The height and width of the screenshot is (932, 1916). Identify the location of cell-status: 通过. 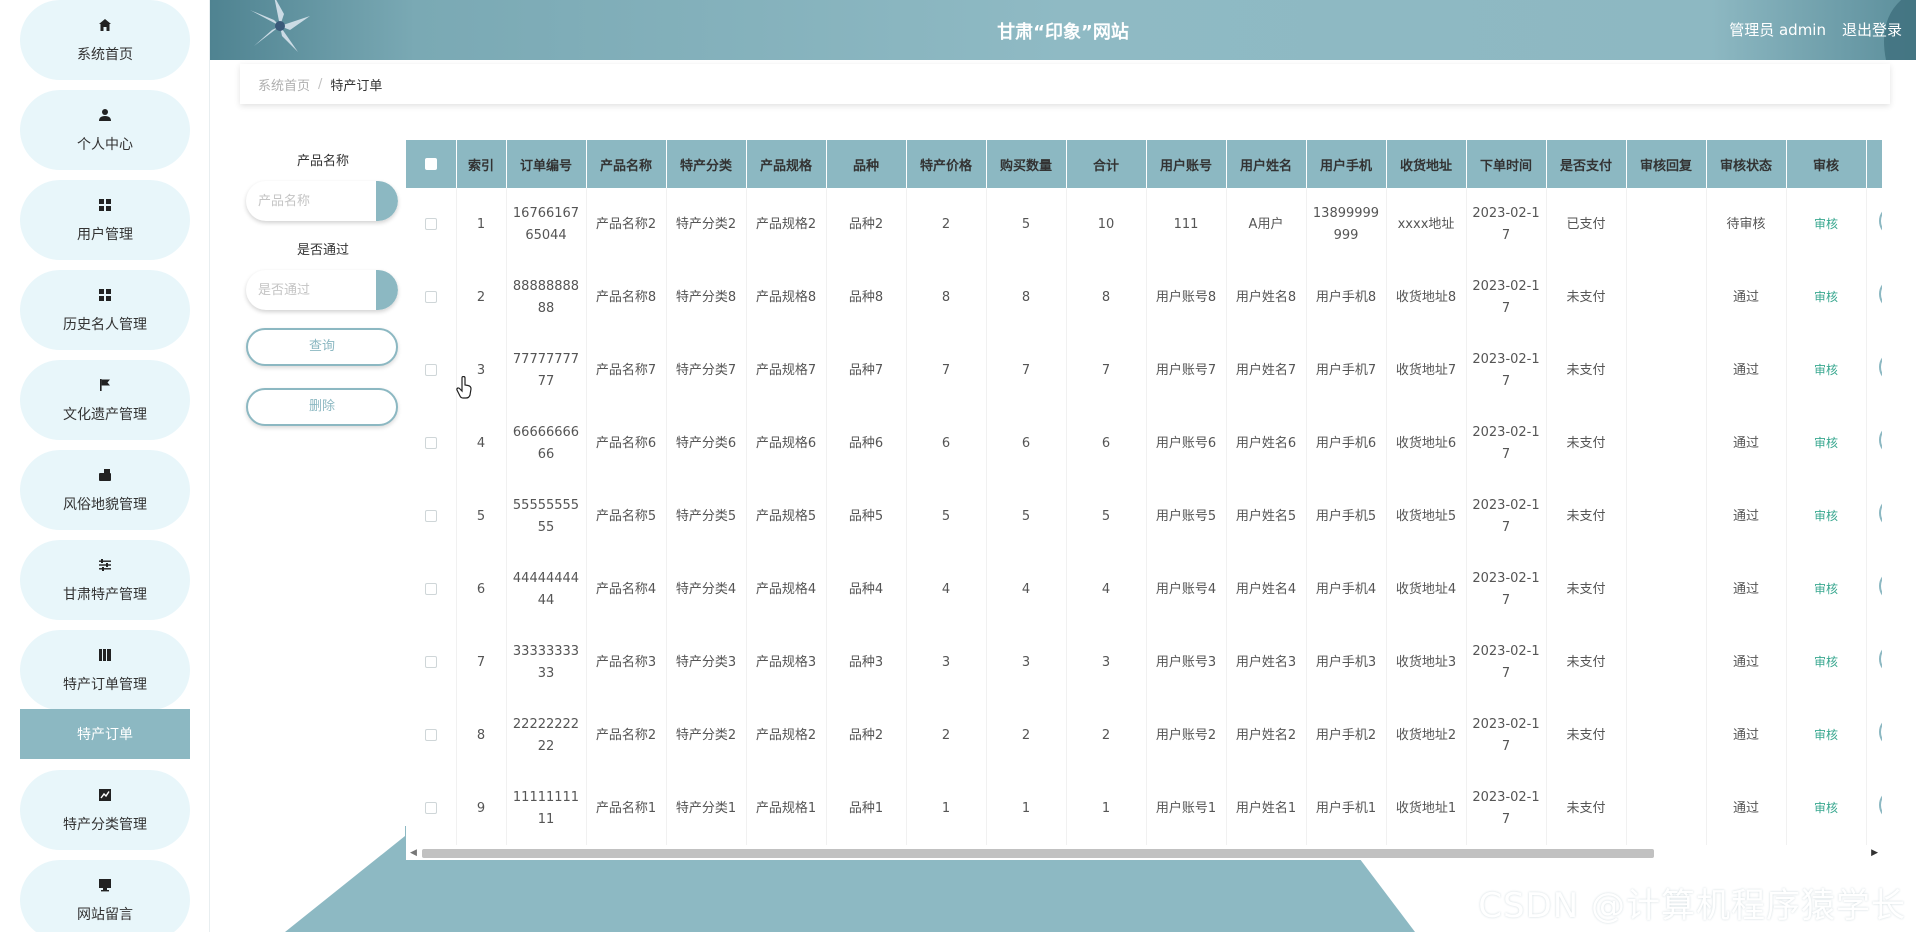
(1746, 589).